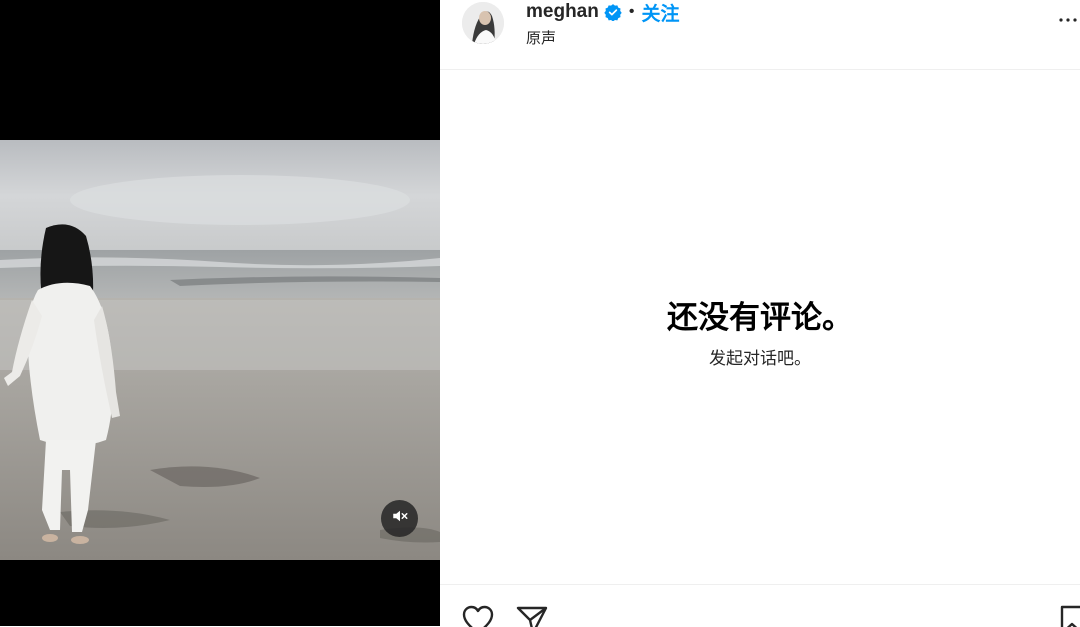  I want to click on audio-label-link: 原声, so click(541, 37).